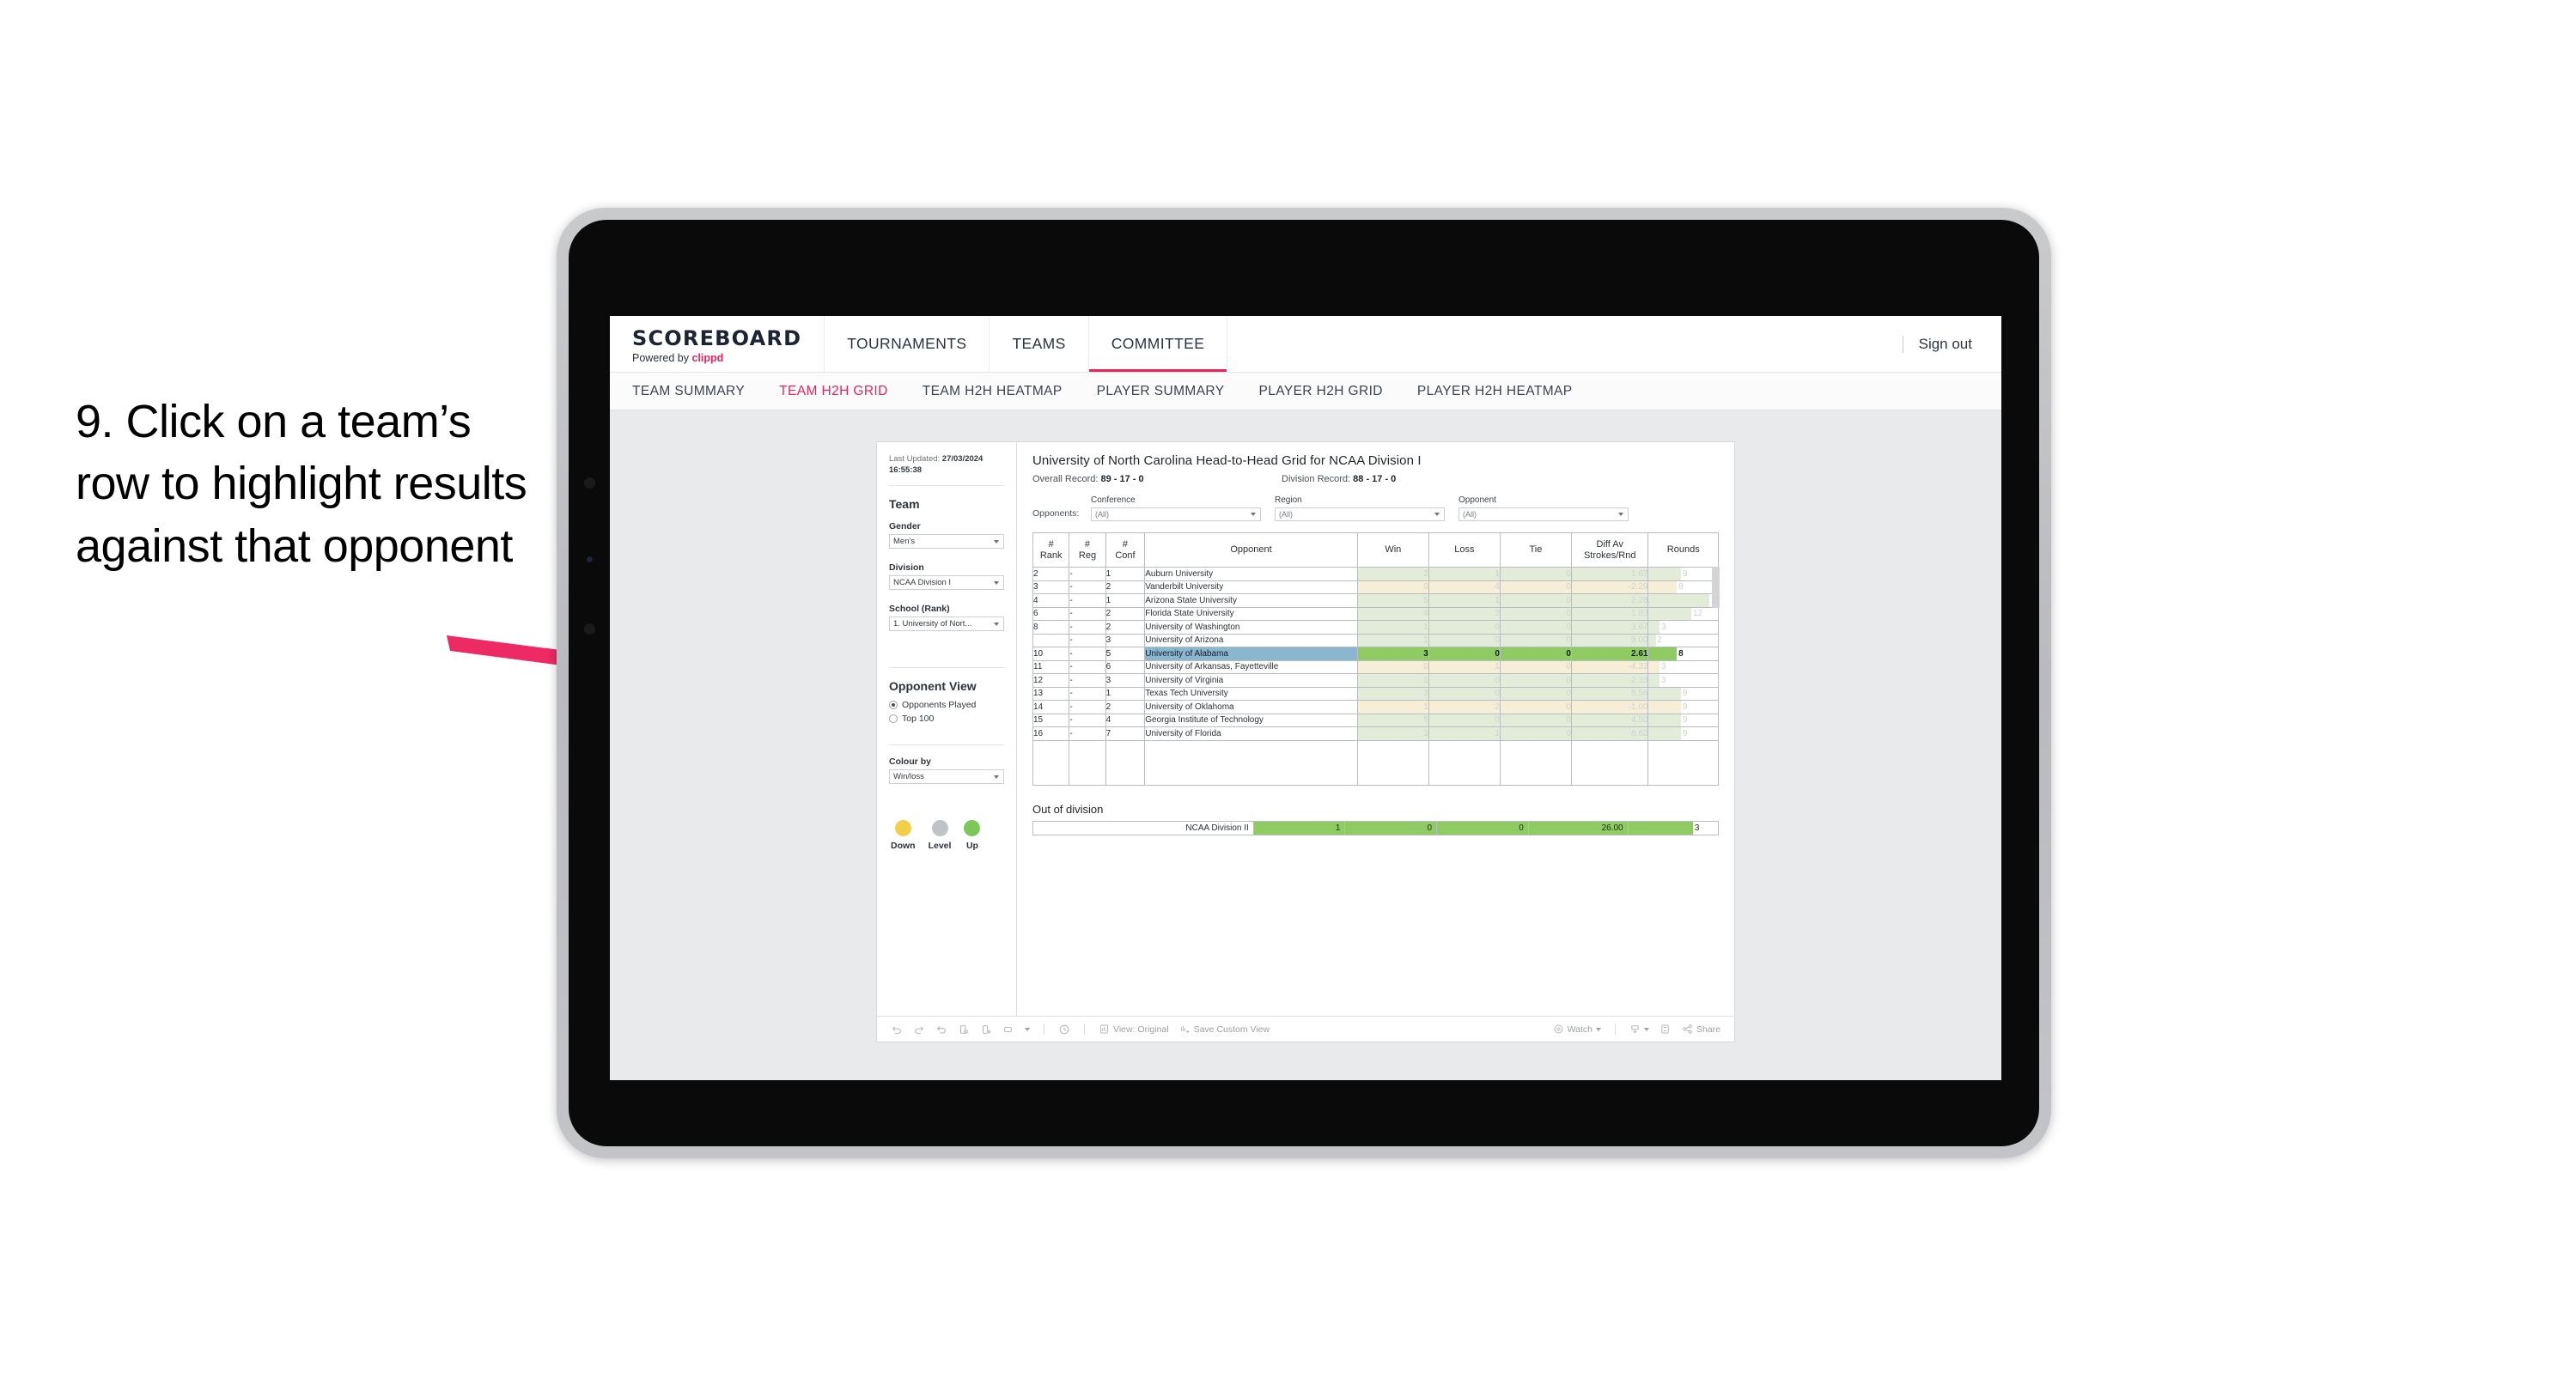 Image resolution: width=2576 pixels, height=1385 pixels. I want to click on cell-rank: 2, so click(1051, 574).